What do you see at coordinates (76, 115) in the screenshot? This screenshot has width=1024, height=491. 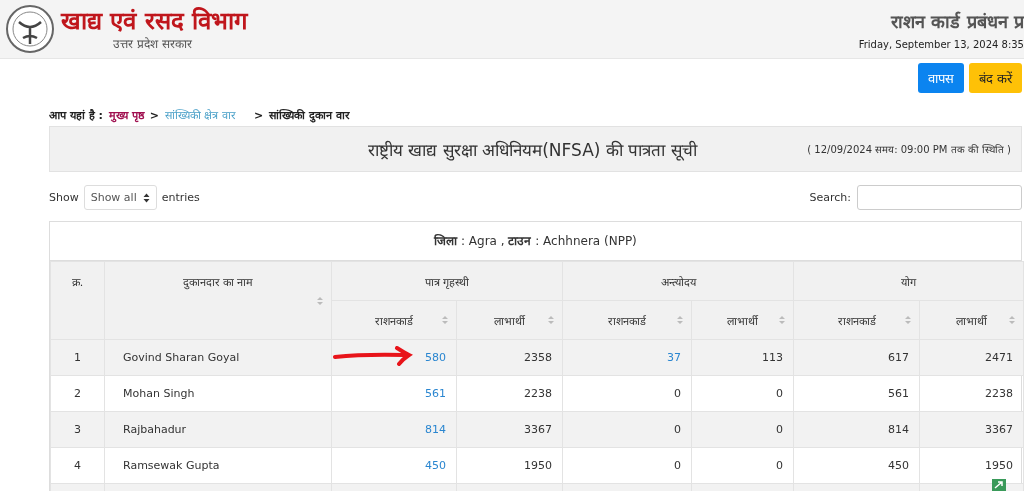 I see `breadcrumb-label: आप यहां है :` at bounding box center [76, 115].